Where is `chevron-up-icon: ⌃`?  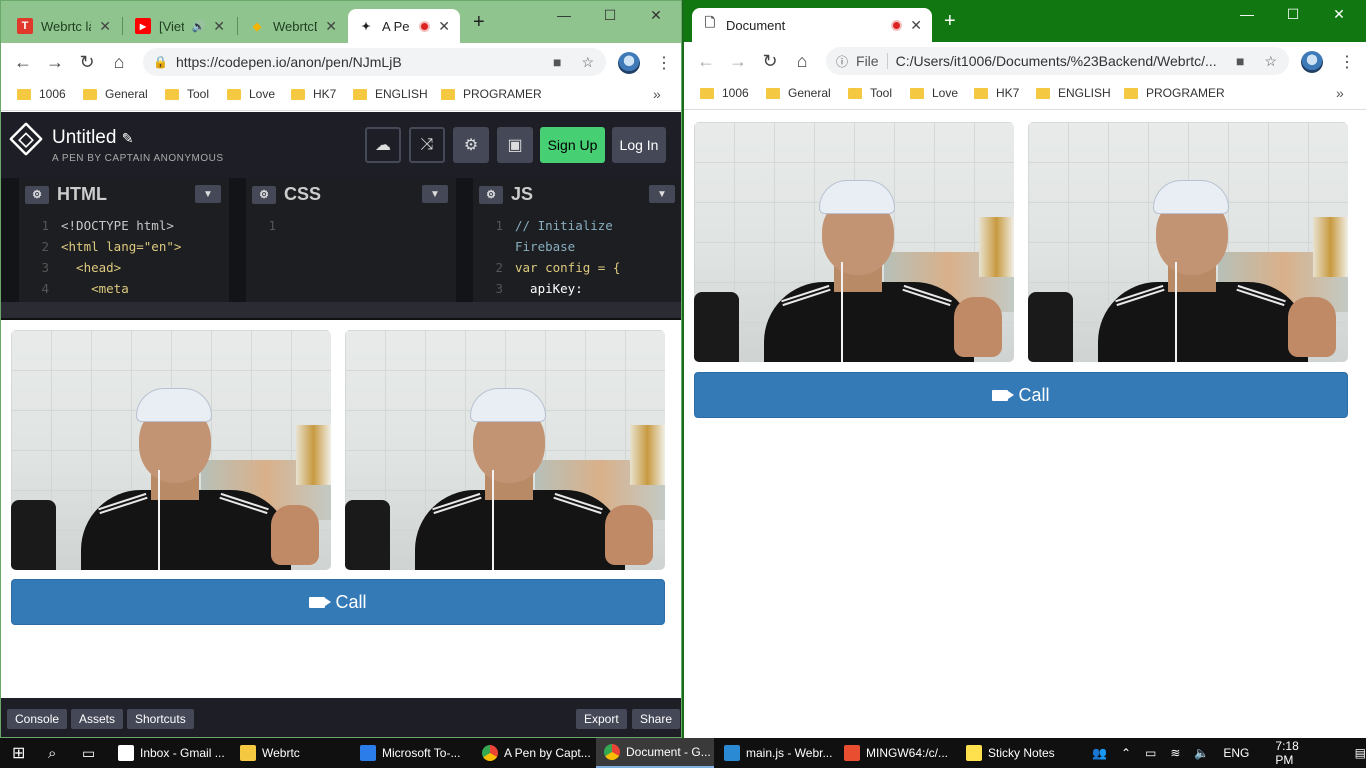
chevron-up-icon: ⌃ is located at coordinates (1126, 753).